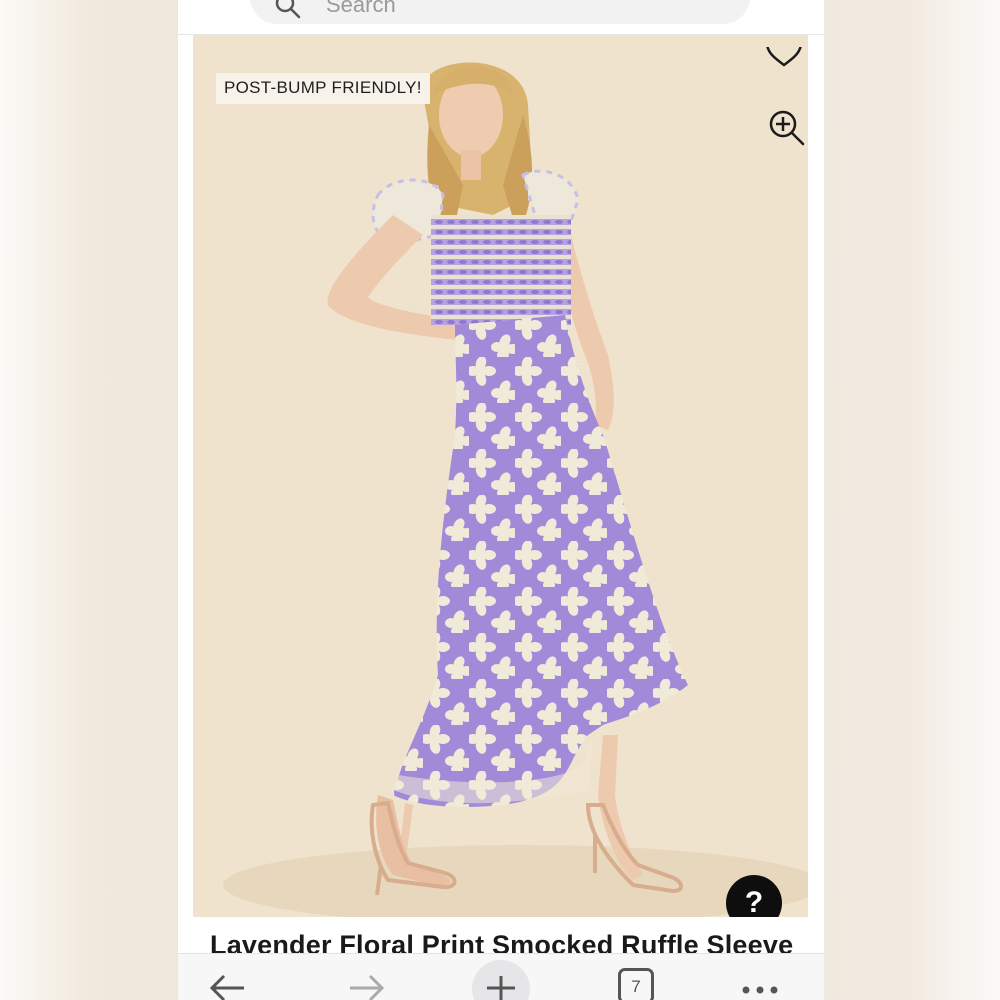 This screenshot has width=1000, height=1000. Describe the element at coordinates (501, 988) in the screenshot. I see `plus-icon` at that location.